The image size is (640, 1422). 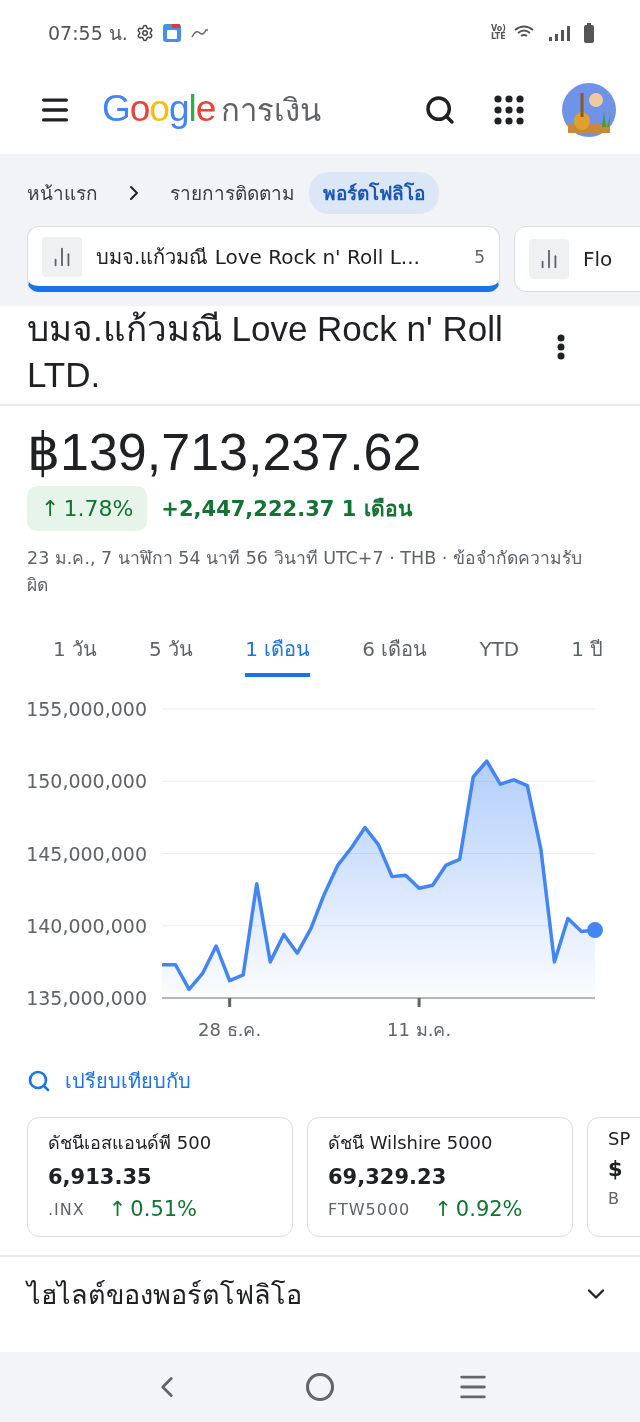 What do you see at coordinates (86, 781) in the screenshot?
I see `axis-label: 150,000,000` at bounding box center [86, 781].